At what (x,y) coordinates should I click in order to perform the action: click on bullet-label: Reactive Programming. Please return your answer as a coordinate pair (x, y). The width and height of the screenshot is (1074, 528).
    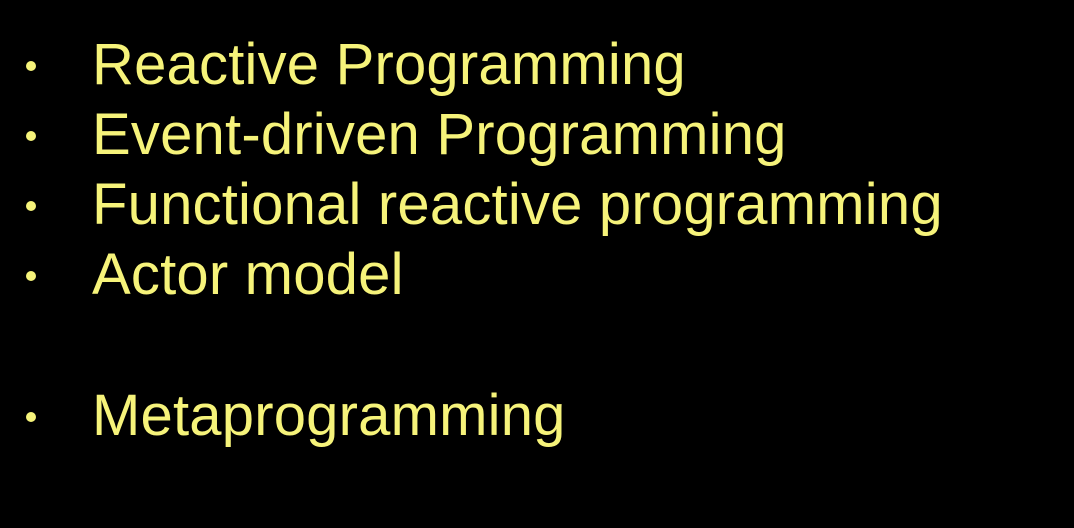
    Looking at the image, I should click on (389, 64).